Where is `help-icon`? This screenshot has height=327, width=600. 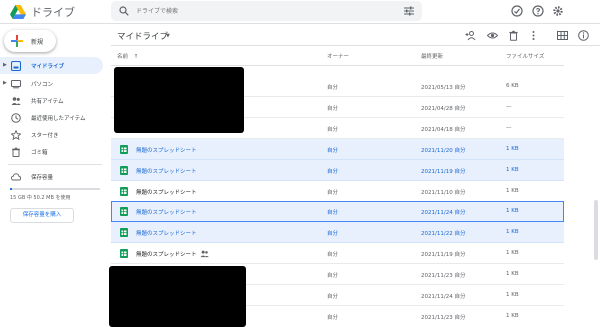 help-icon is located at coordinates (538, 11).